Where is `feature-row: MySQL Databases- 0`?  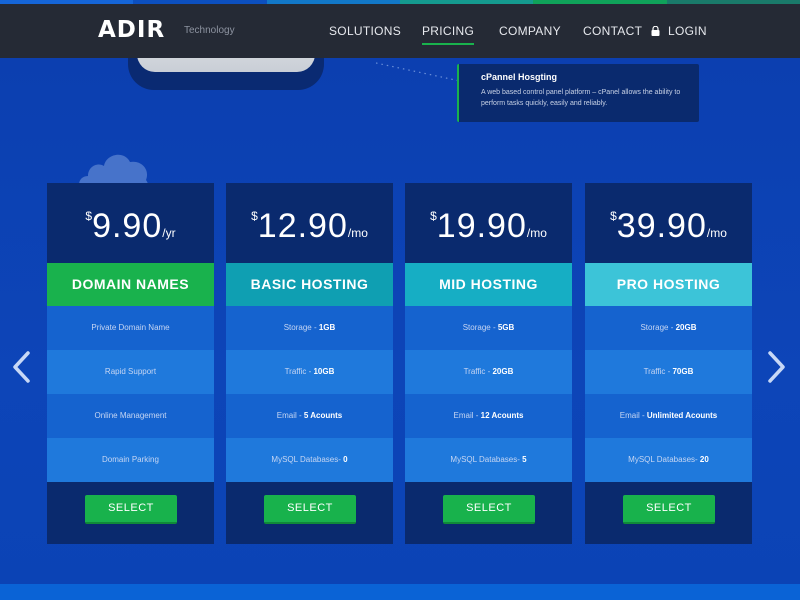
feature-row: MySQL Databases- 0 is located at coordinates (309, 460).